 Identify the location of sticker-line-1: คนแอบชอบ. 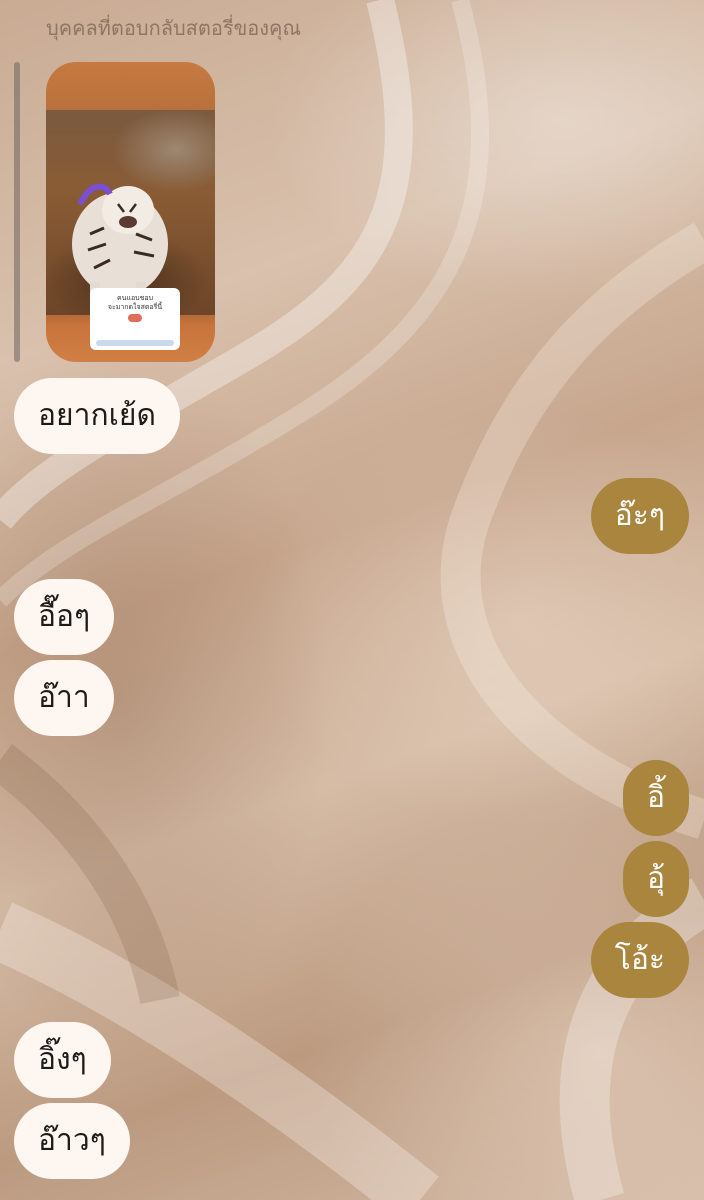
(135, 298).